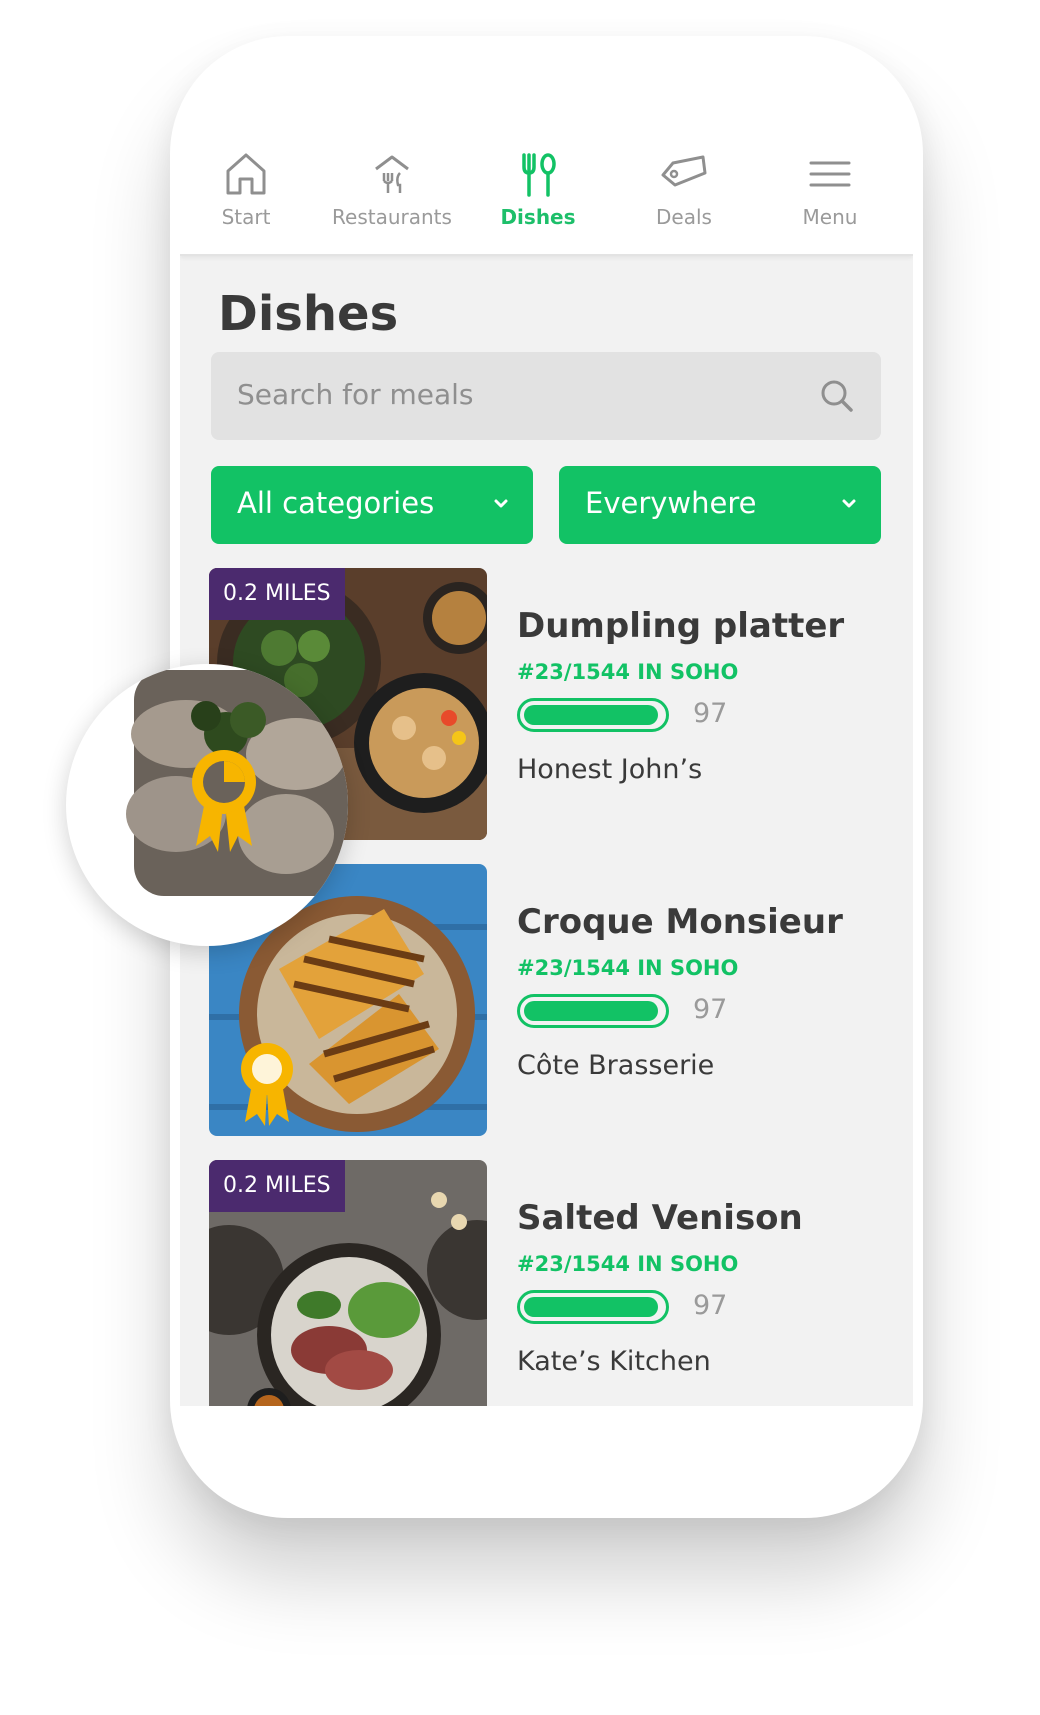  I want to click on home-icon, so click(246, 174).